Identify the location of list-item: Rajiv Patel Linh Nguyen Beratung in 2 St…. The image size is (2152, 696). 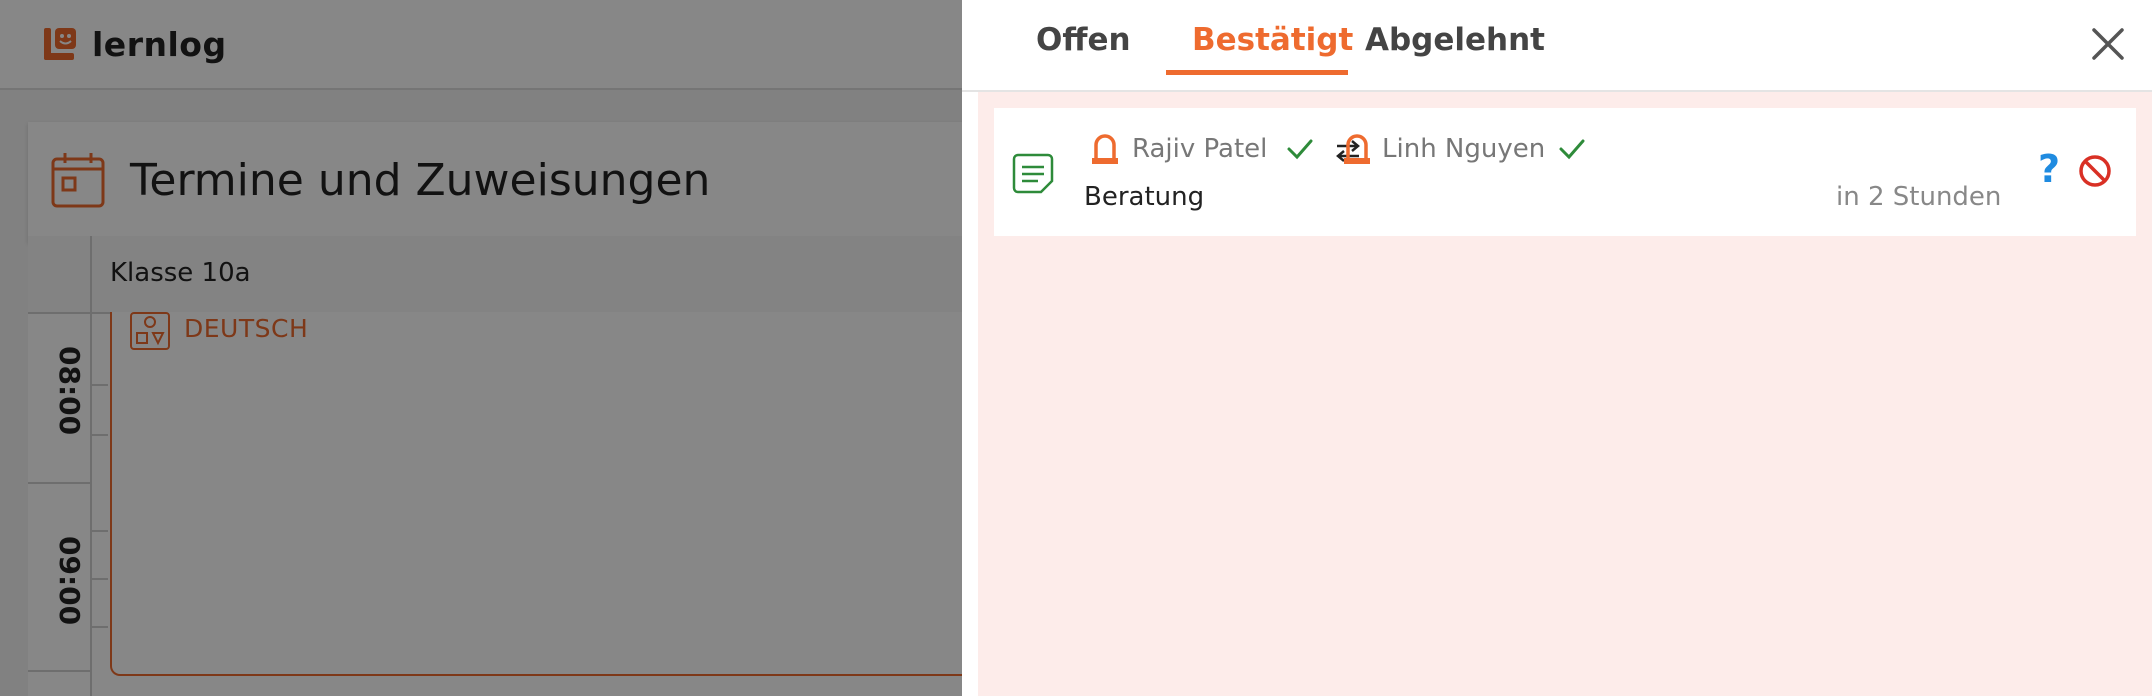
(1565, 172).